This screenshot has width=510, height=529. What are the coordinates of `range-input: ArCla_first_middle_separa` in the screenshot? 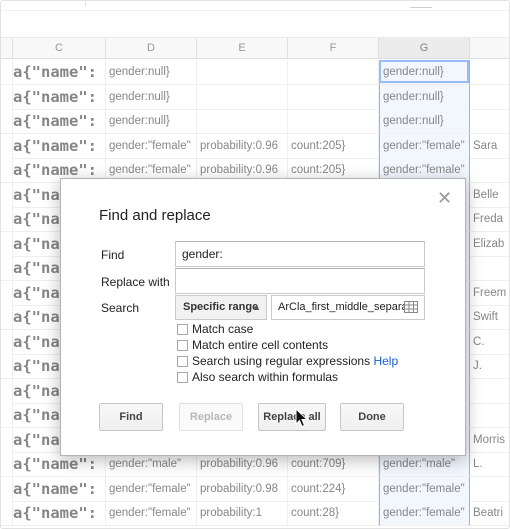 It's located at (348, 307).